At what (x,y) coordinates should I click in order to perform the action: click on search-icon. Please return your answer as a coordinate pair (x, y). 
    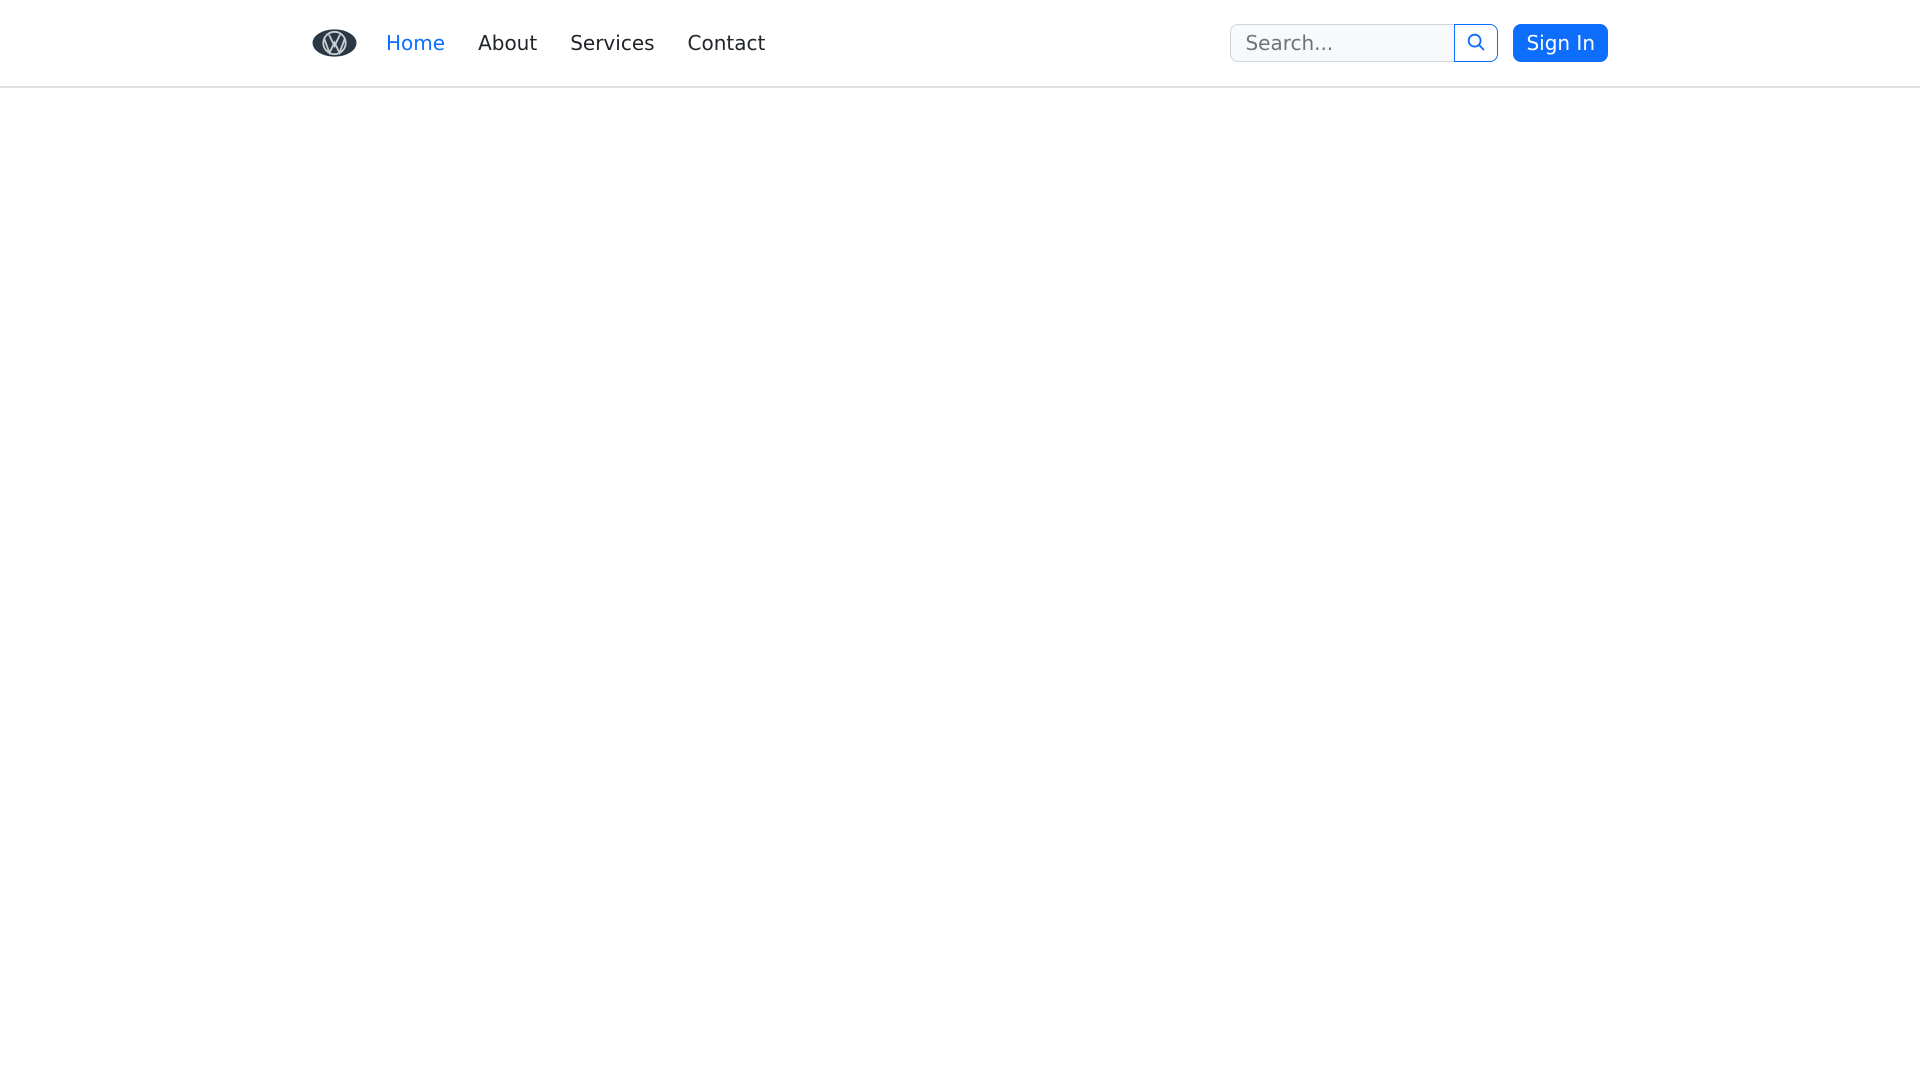
    Looking at the image, I should click on (1476, 43).